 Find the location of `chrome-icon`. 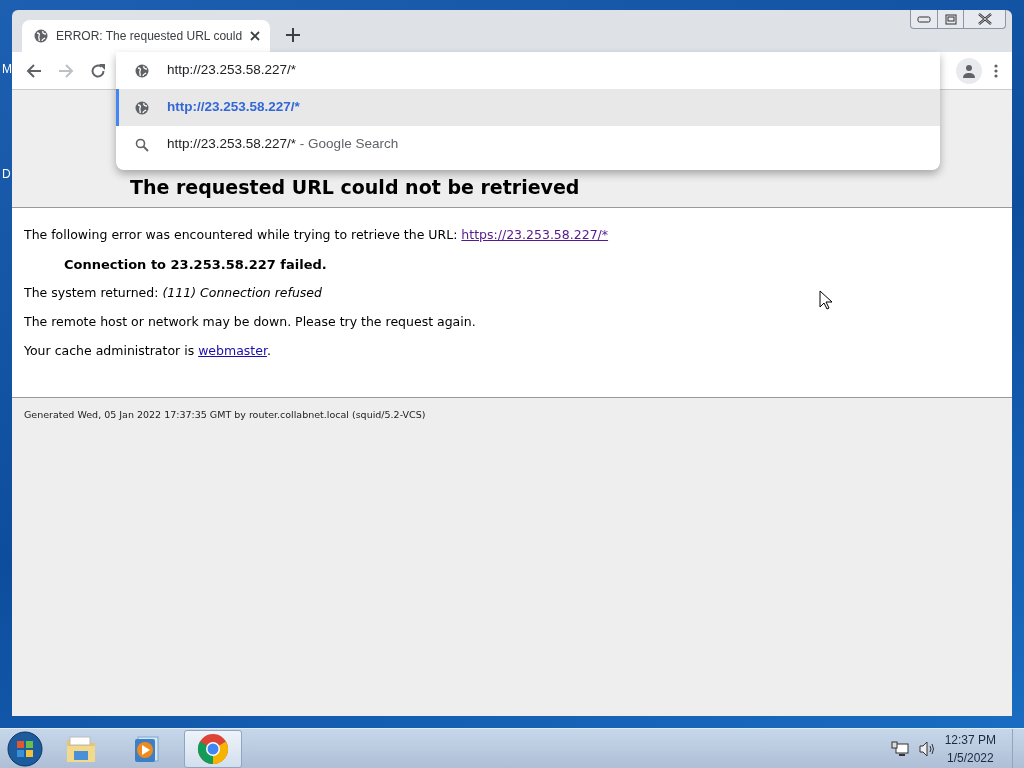

chrome-icon is located at coordinates (213, 748).